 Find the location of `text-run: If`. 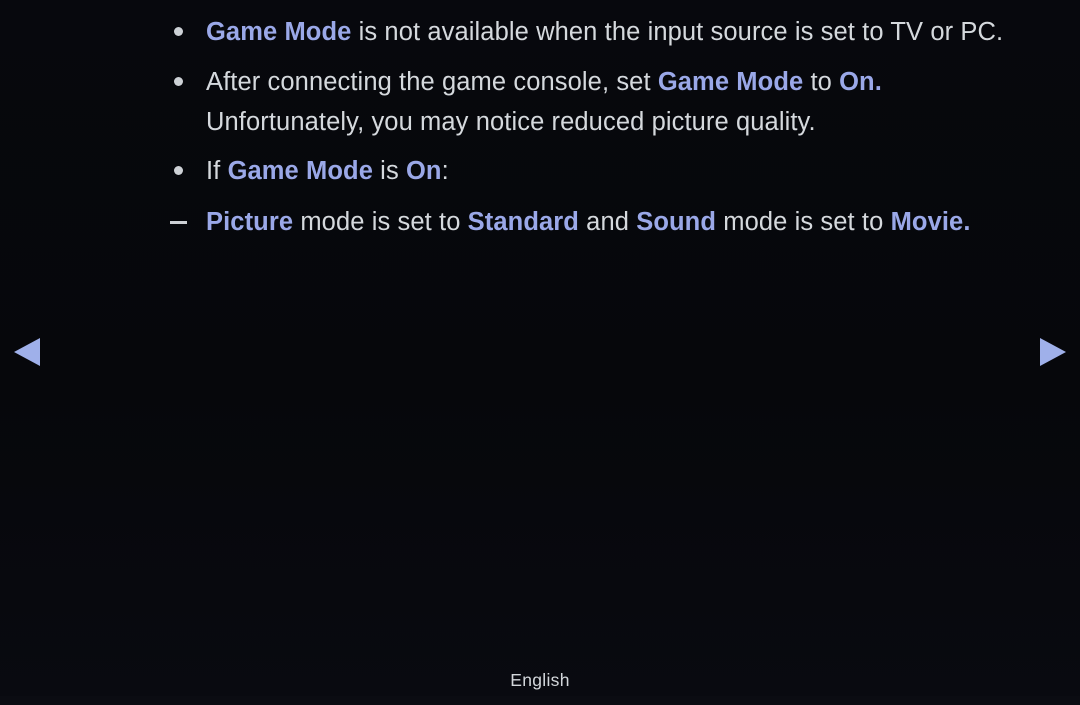

text-run: If is located at coordinates (217, 171).